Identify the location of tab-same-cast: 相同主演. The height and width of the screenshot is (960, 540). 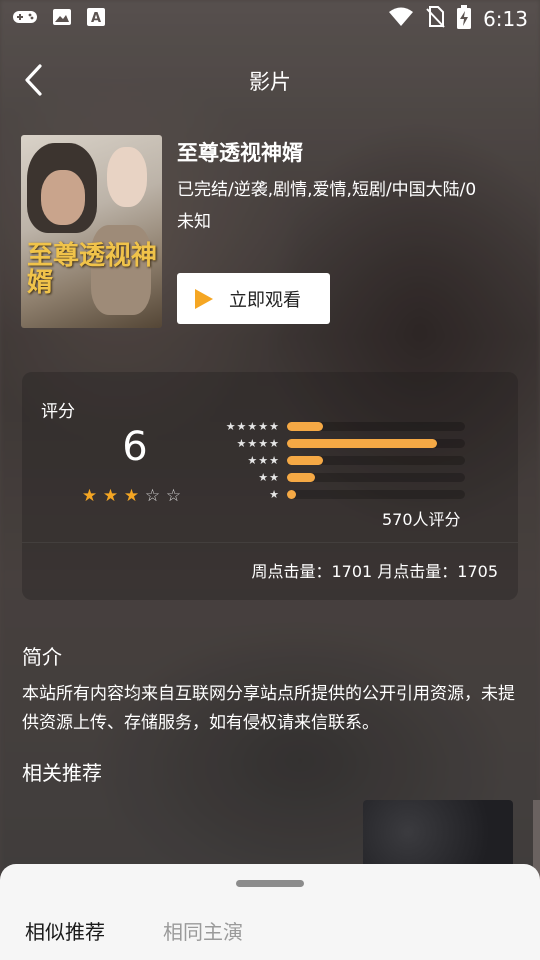
(203, 930).